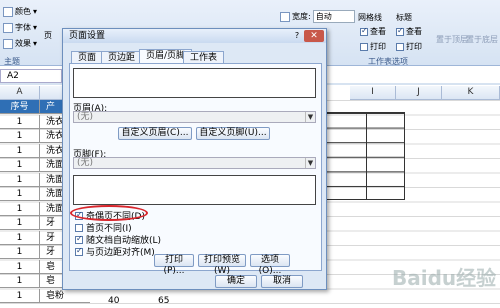  Describe the element at coordinates (194, 83) in the screenshot. I see `header-preview` at that location.